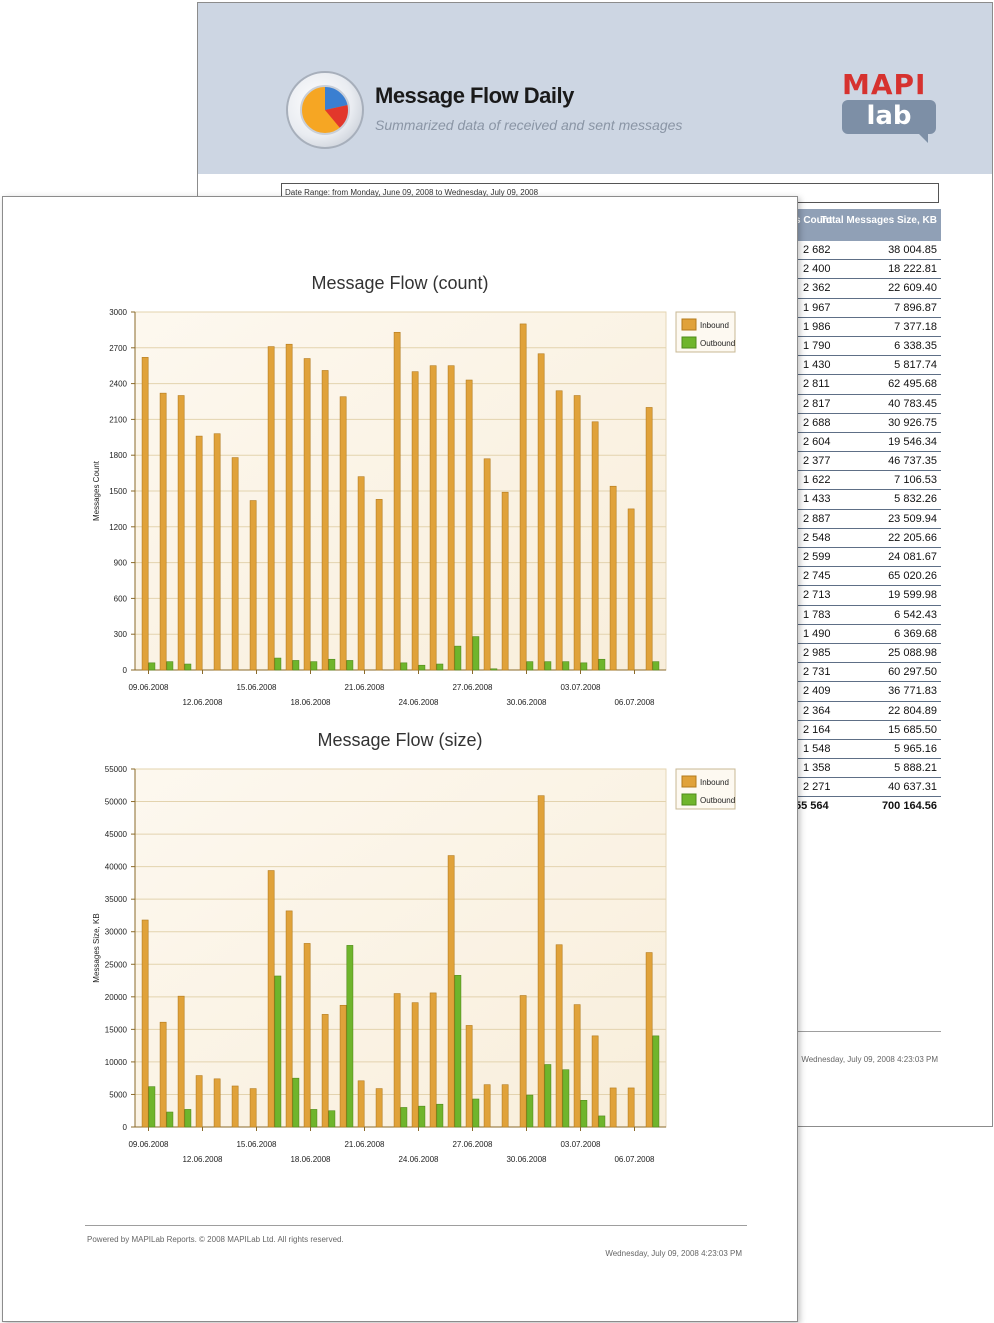 Image resolution: width=994 pixels, height=1323 pixels. Describe the element at coordinates (116, 834) in the screenshot. I see `y-tick-label: 45000` at that location.